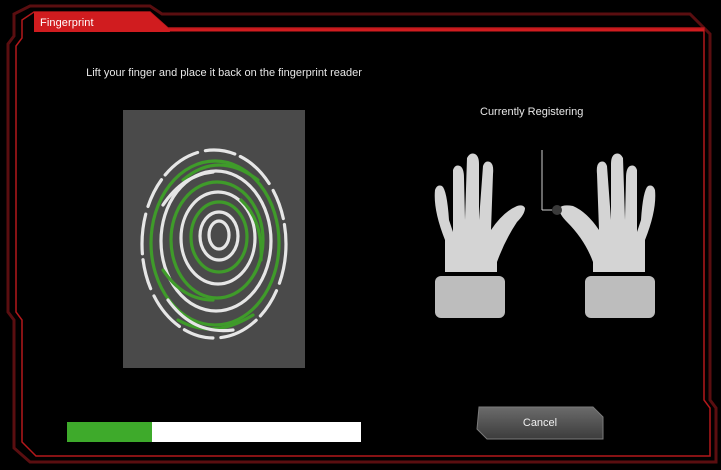 This screenshot has width=721, height=470. What do you see at coordinates (214, 244) in the screenshot?
I see `fingerprint-icon` at bounding box center [214, 244].